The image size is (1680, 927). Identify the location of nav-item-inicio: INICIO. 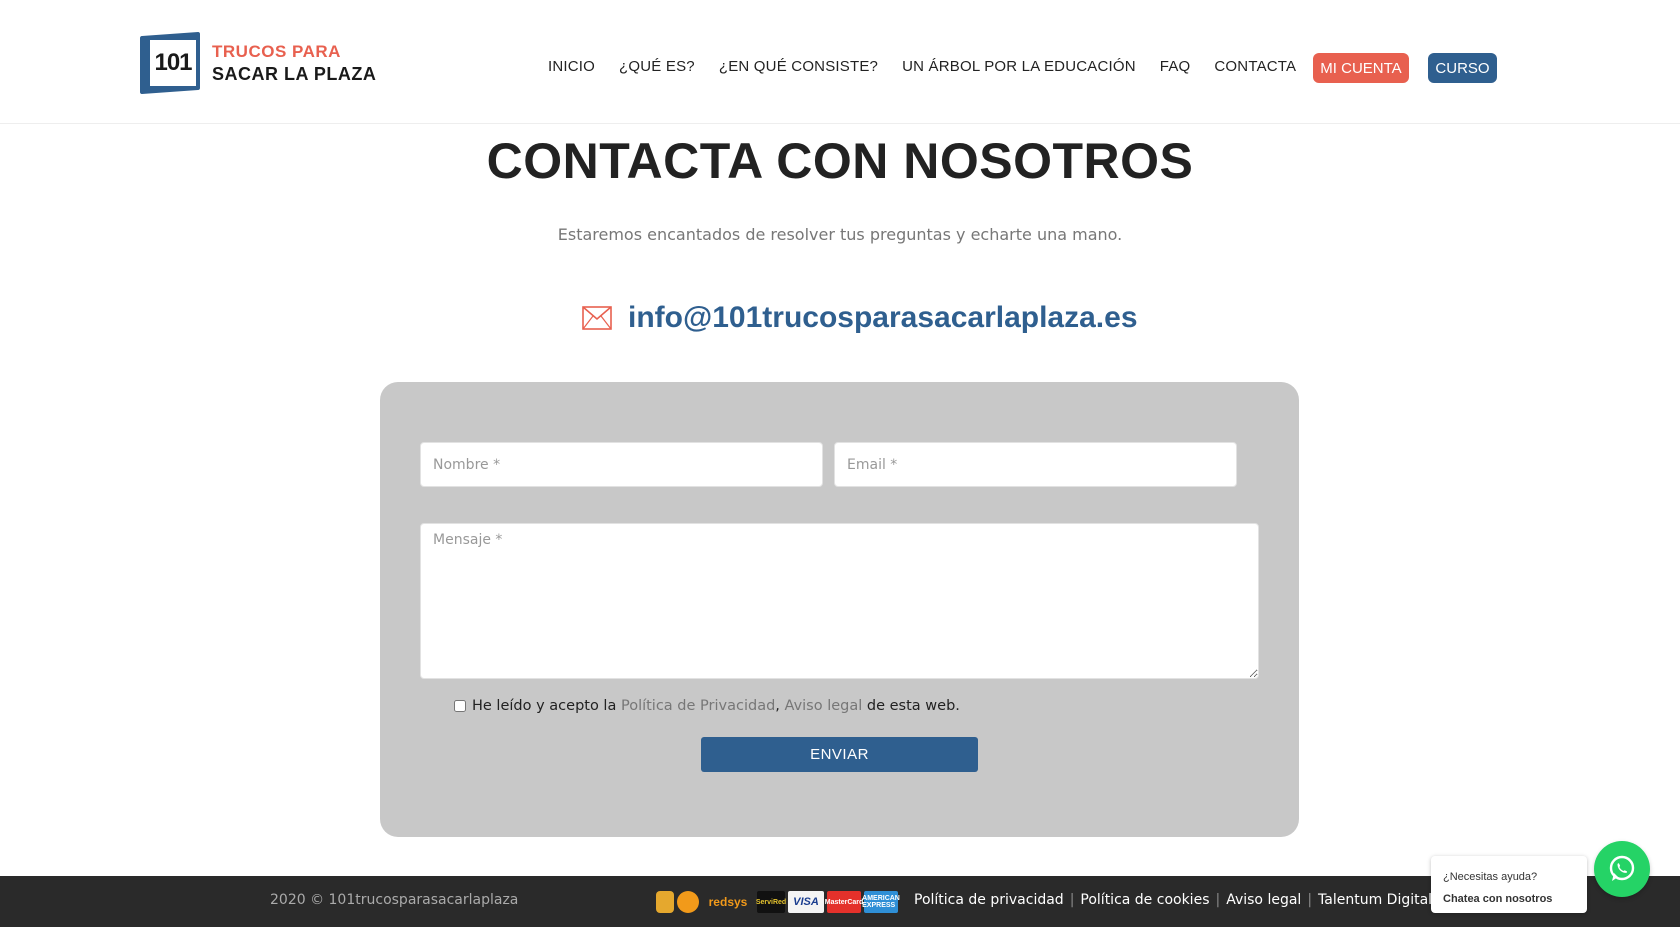
(571, 66).